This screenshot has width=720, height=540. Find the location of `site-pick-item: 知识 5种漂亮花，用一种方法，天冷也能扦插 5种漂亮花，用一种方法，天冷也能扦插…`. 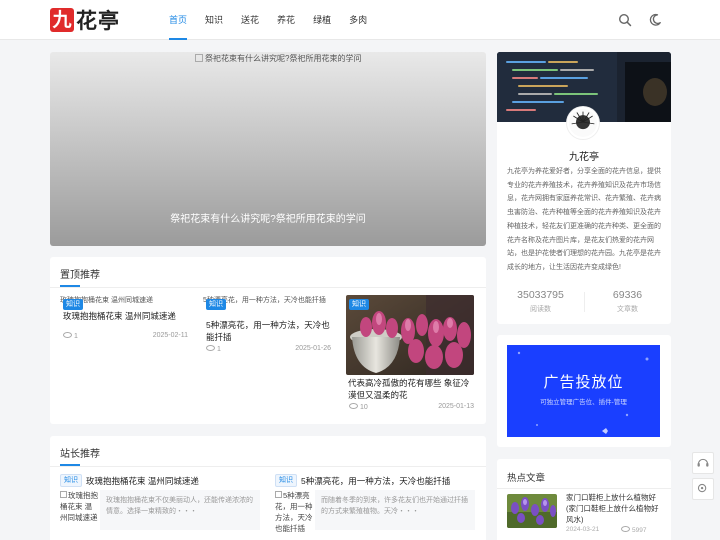

site-pick-item: 知识 5种漂亮花，用一种方法，天冷也能扦插 5种漂亮花，用一种方法，天冷也能扦插… is located at coordinates (375, 503).